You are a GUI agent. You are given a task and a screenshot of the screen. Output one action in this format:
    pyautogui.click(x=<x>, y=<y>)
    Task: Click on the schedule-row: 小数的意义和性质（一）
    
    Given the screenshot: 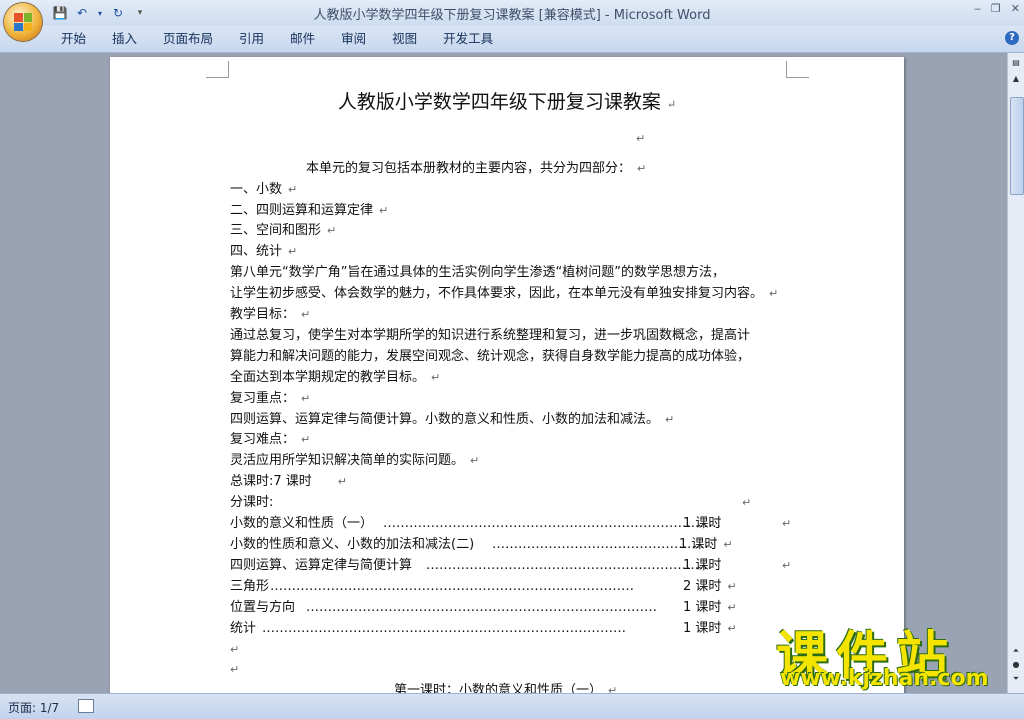 What is the action you would take?
    pyautogui.click(x=301, y=524)
    